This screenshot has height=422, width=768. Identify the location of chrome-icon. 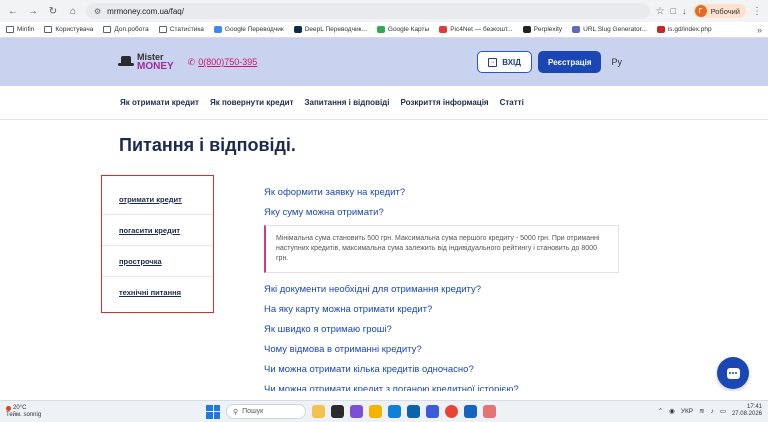
(451, 411).